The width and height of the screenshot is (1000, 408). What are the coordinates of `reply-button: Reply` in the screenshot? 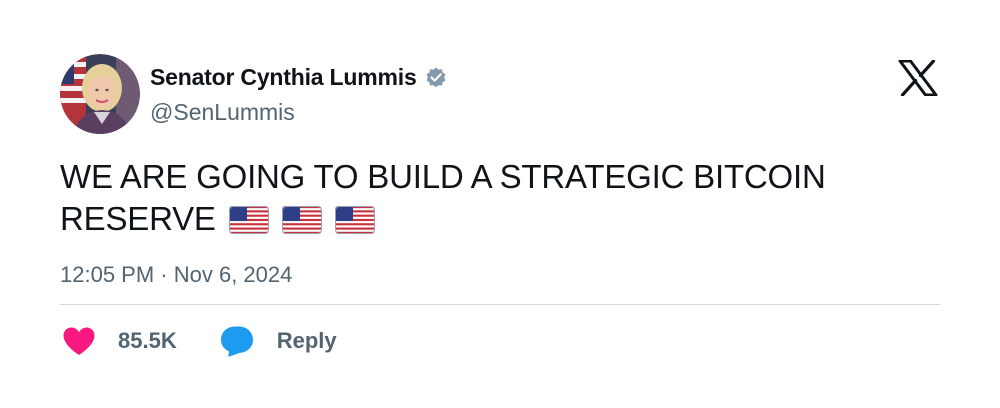 It's located at (278, 341).